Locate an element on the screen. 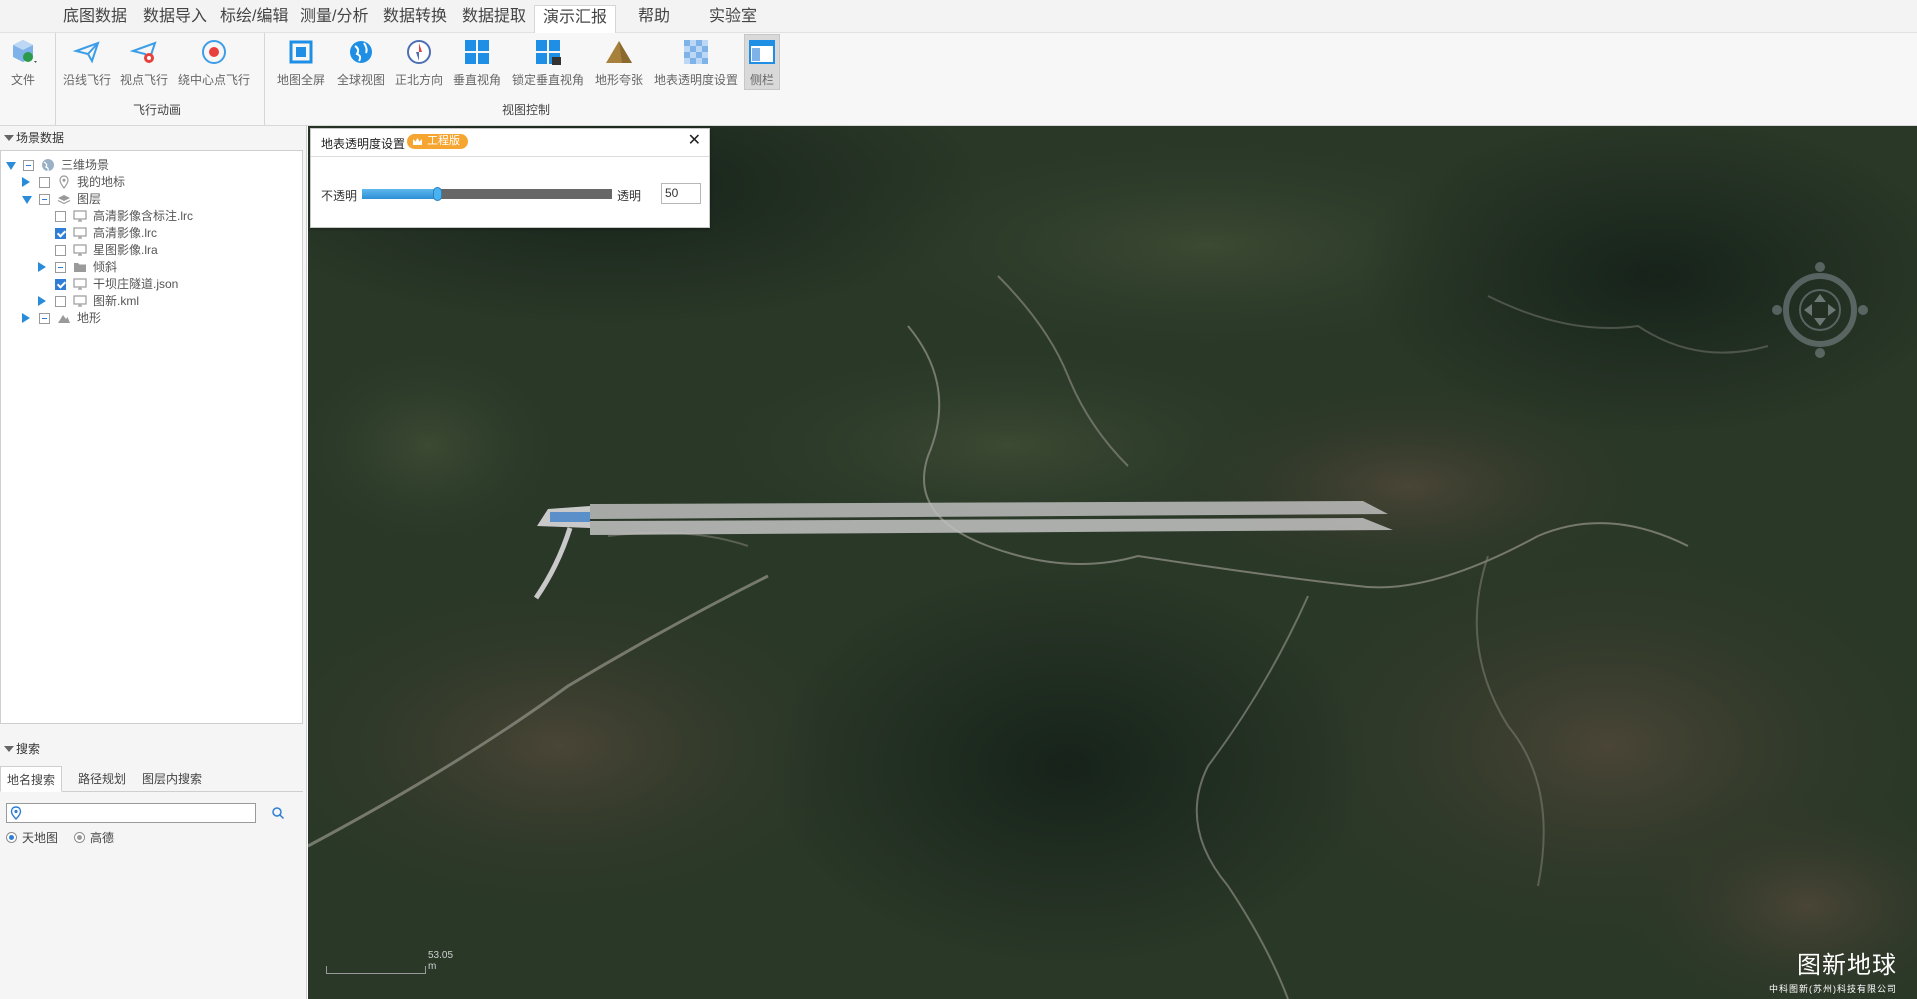 This screenshot has width=1917, height=999. brand-watermark: 图新地球 中科图新(苏州)科技有限公司 is located at coordinates (1833, 970).